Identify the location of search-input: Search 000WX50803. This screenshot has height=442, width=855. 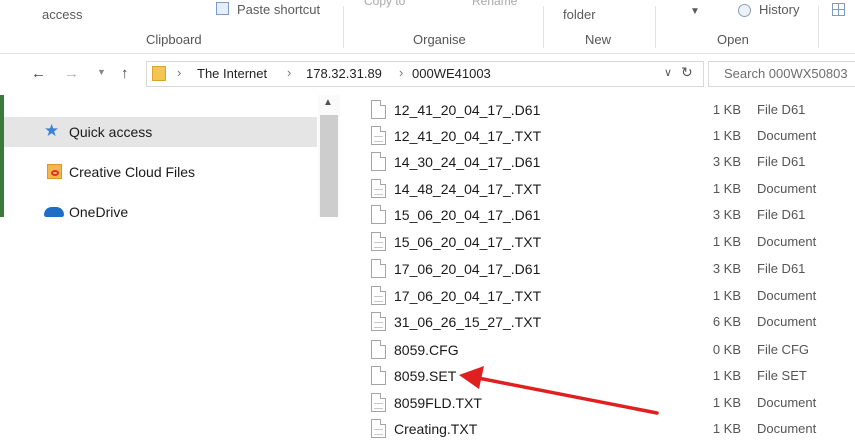
(781, 74).